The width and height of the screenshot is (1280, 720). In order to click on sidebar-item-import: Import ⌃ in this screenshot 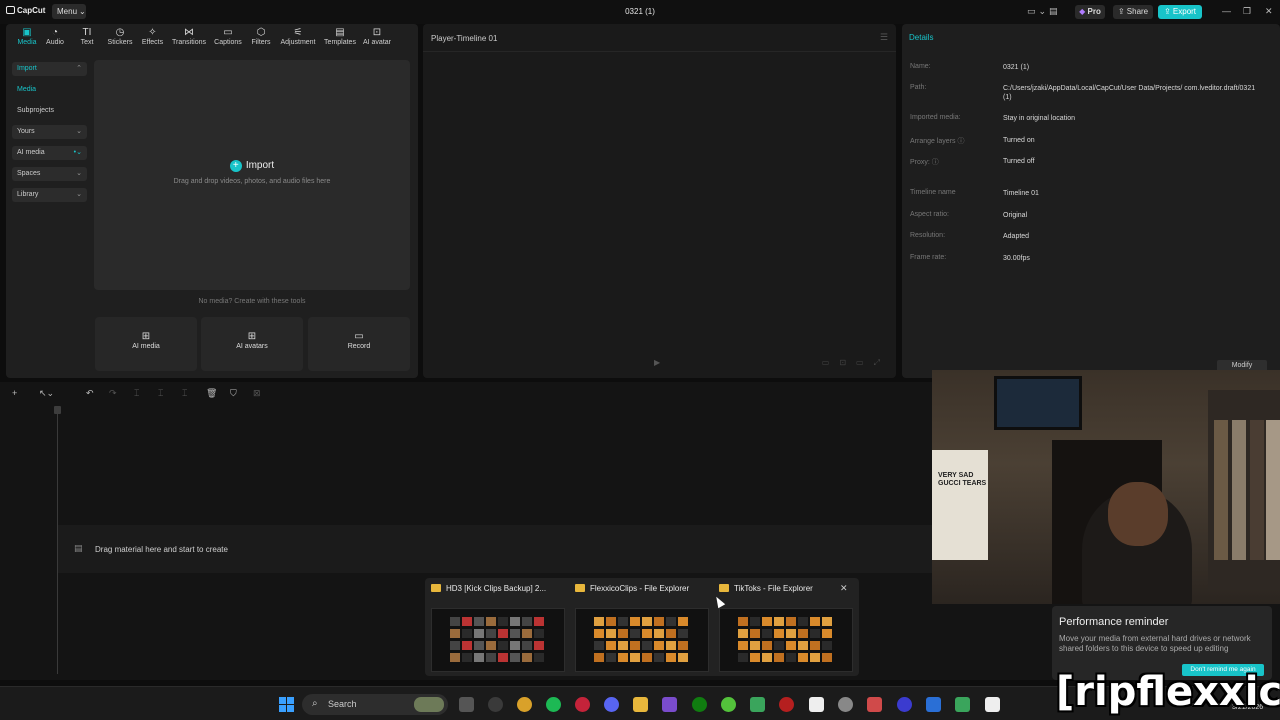, I will do `click(49, 69)`.